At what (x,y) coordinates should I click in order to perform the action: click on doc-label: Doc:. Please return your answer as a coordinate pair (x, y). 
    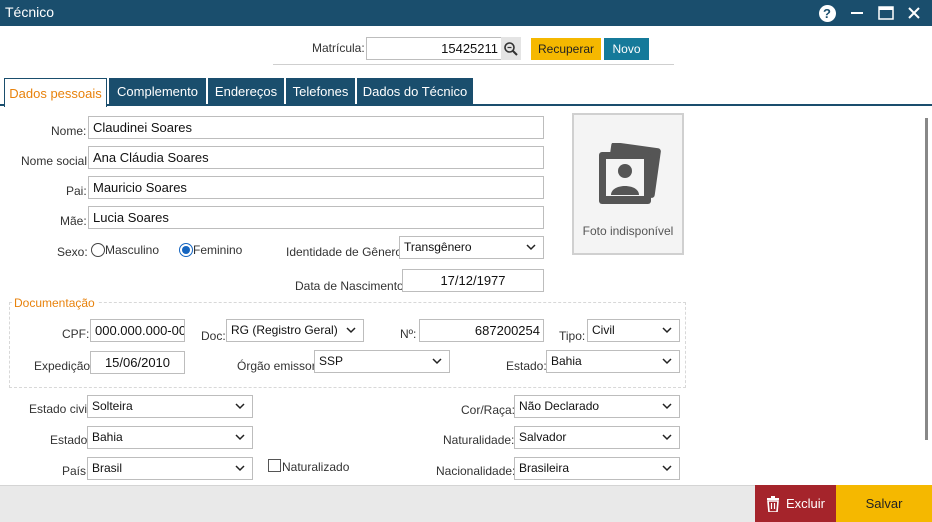
    Looking at the image, I should click on (213, 336).